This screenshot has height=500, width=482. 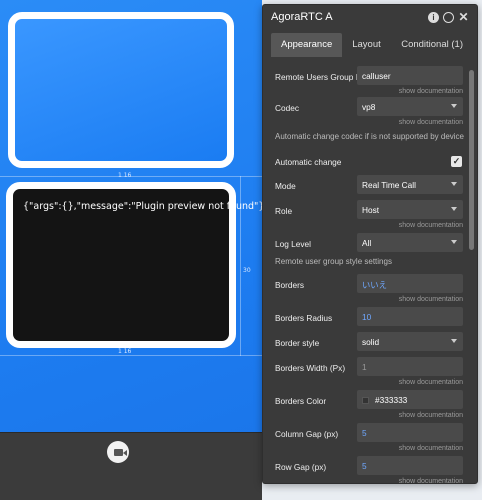 I want to click on role-value: Host, so click(x=371, y=210).